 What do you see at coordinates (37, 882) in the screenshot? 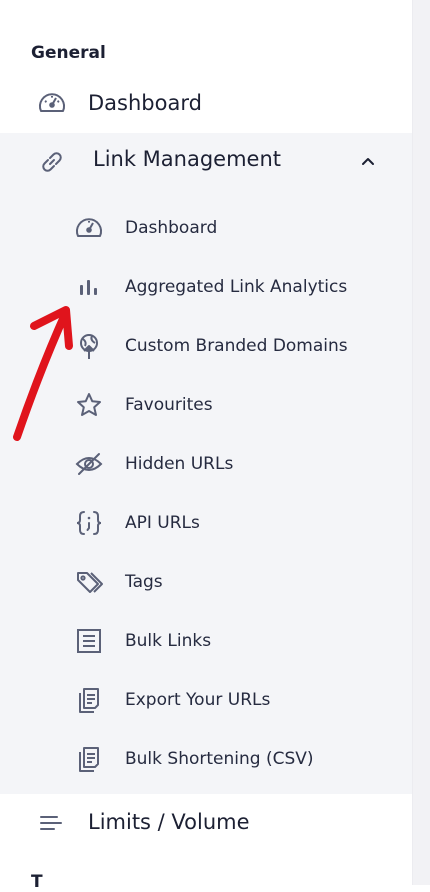
I see `section-title-next: T` at bounding box center [37, 882].